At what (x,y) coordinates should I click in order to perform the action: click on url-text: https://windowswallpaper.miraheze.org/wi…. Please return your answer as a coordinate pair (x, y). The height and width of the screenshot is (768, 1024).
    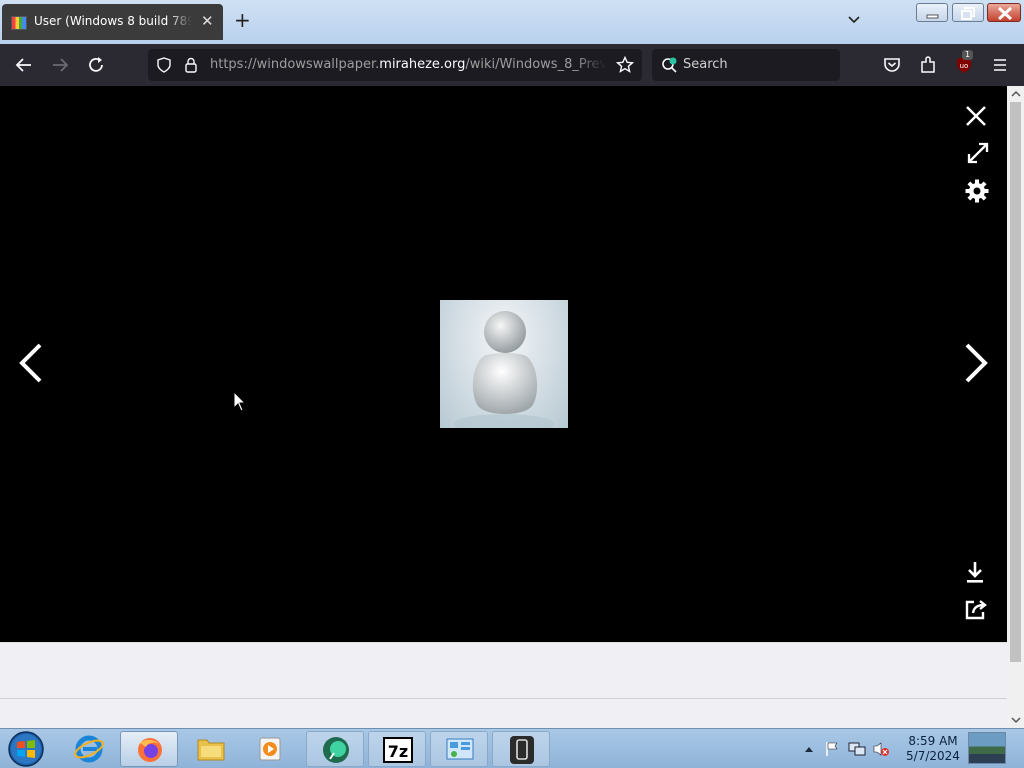
    Looking at the image, I should click on (408, 64).